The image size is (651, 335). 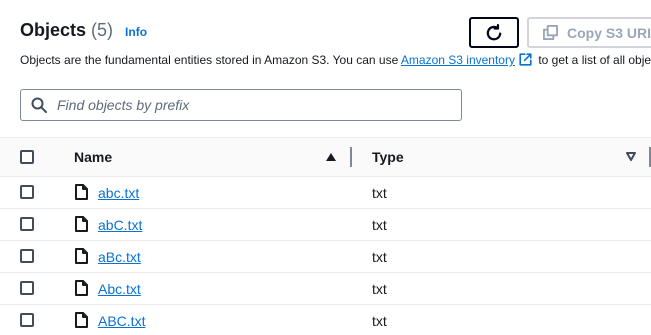 What do you see at coordinates (594, 60) in the screenshot?
I see `description-text-end: to get a list of all objects` at bounding box center [594, 60].